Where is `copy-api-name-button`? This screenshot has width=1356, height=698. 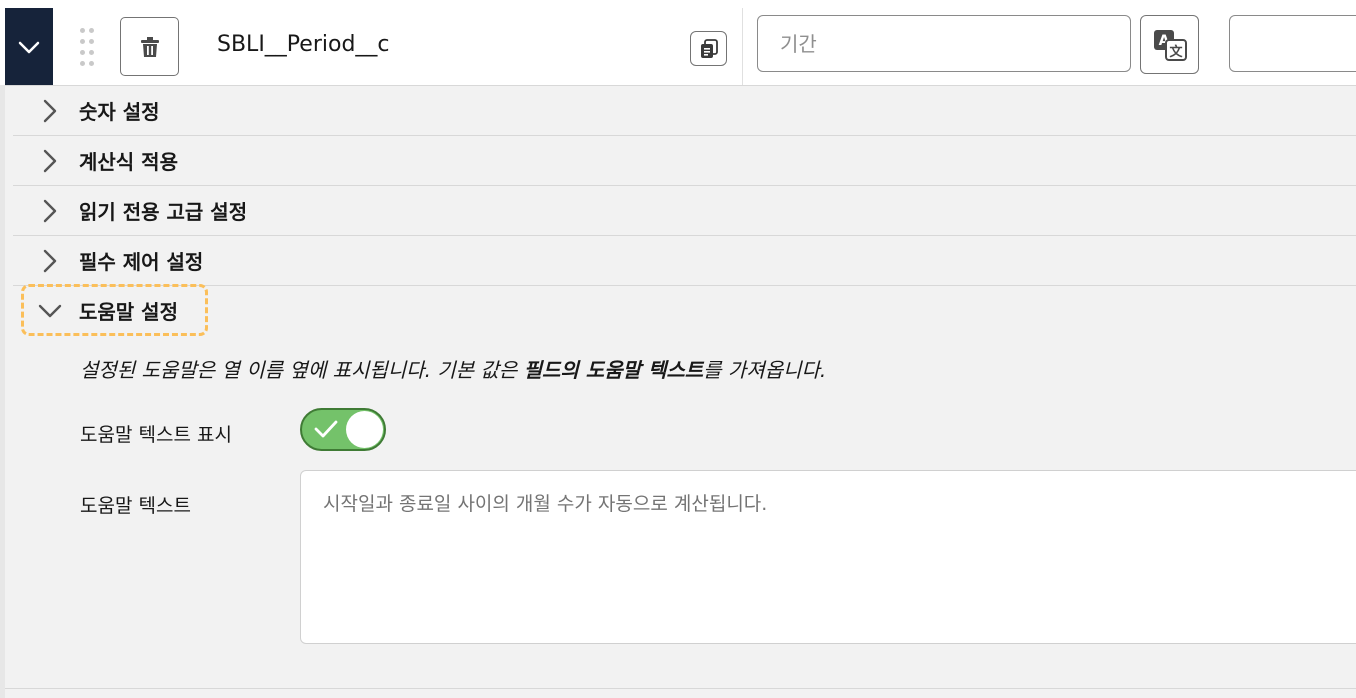 copy-api-name-button is located at coordinates (708, 48).